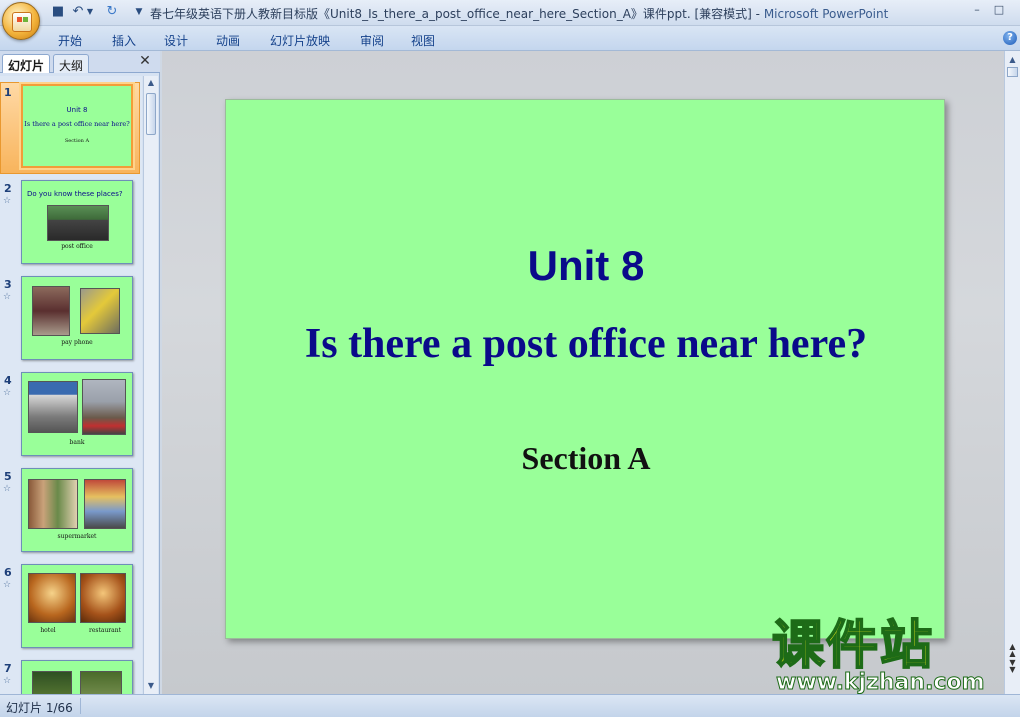 This screenshot has height=717, width=1020. Describe the element at coordinates (77, 606) in the screenshot. I see `thumbnail-slide-6: hotel restaurant` at that location.